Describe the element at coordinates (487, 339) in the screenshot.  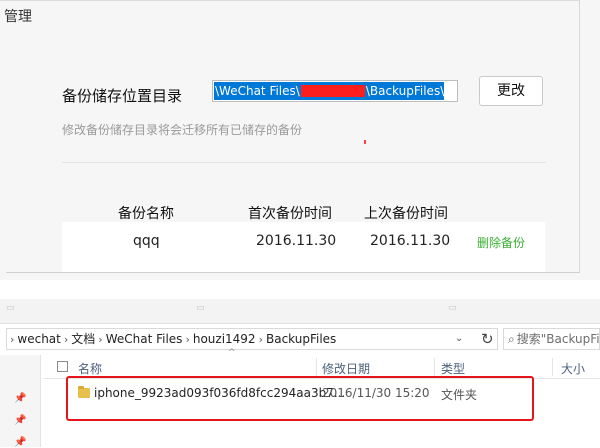
I see `refresh-icon: ↻` at that location.